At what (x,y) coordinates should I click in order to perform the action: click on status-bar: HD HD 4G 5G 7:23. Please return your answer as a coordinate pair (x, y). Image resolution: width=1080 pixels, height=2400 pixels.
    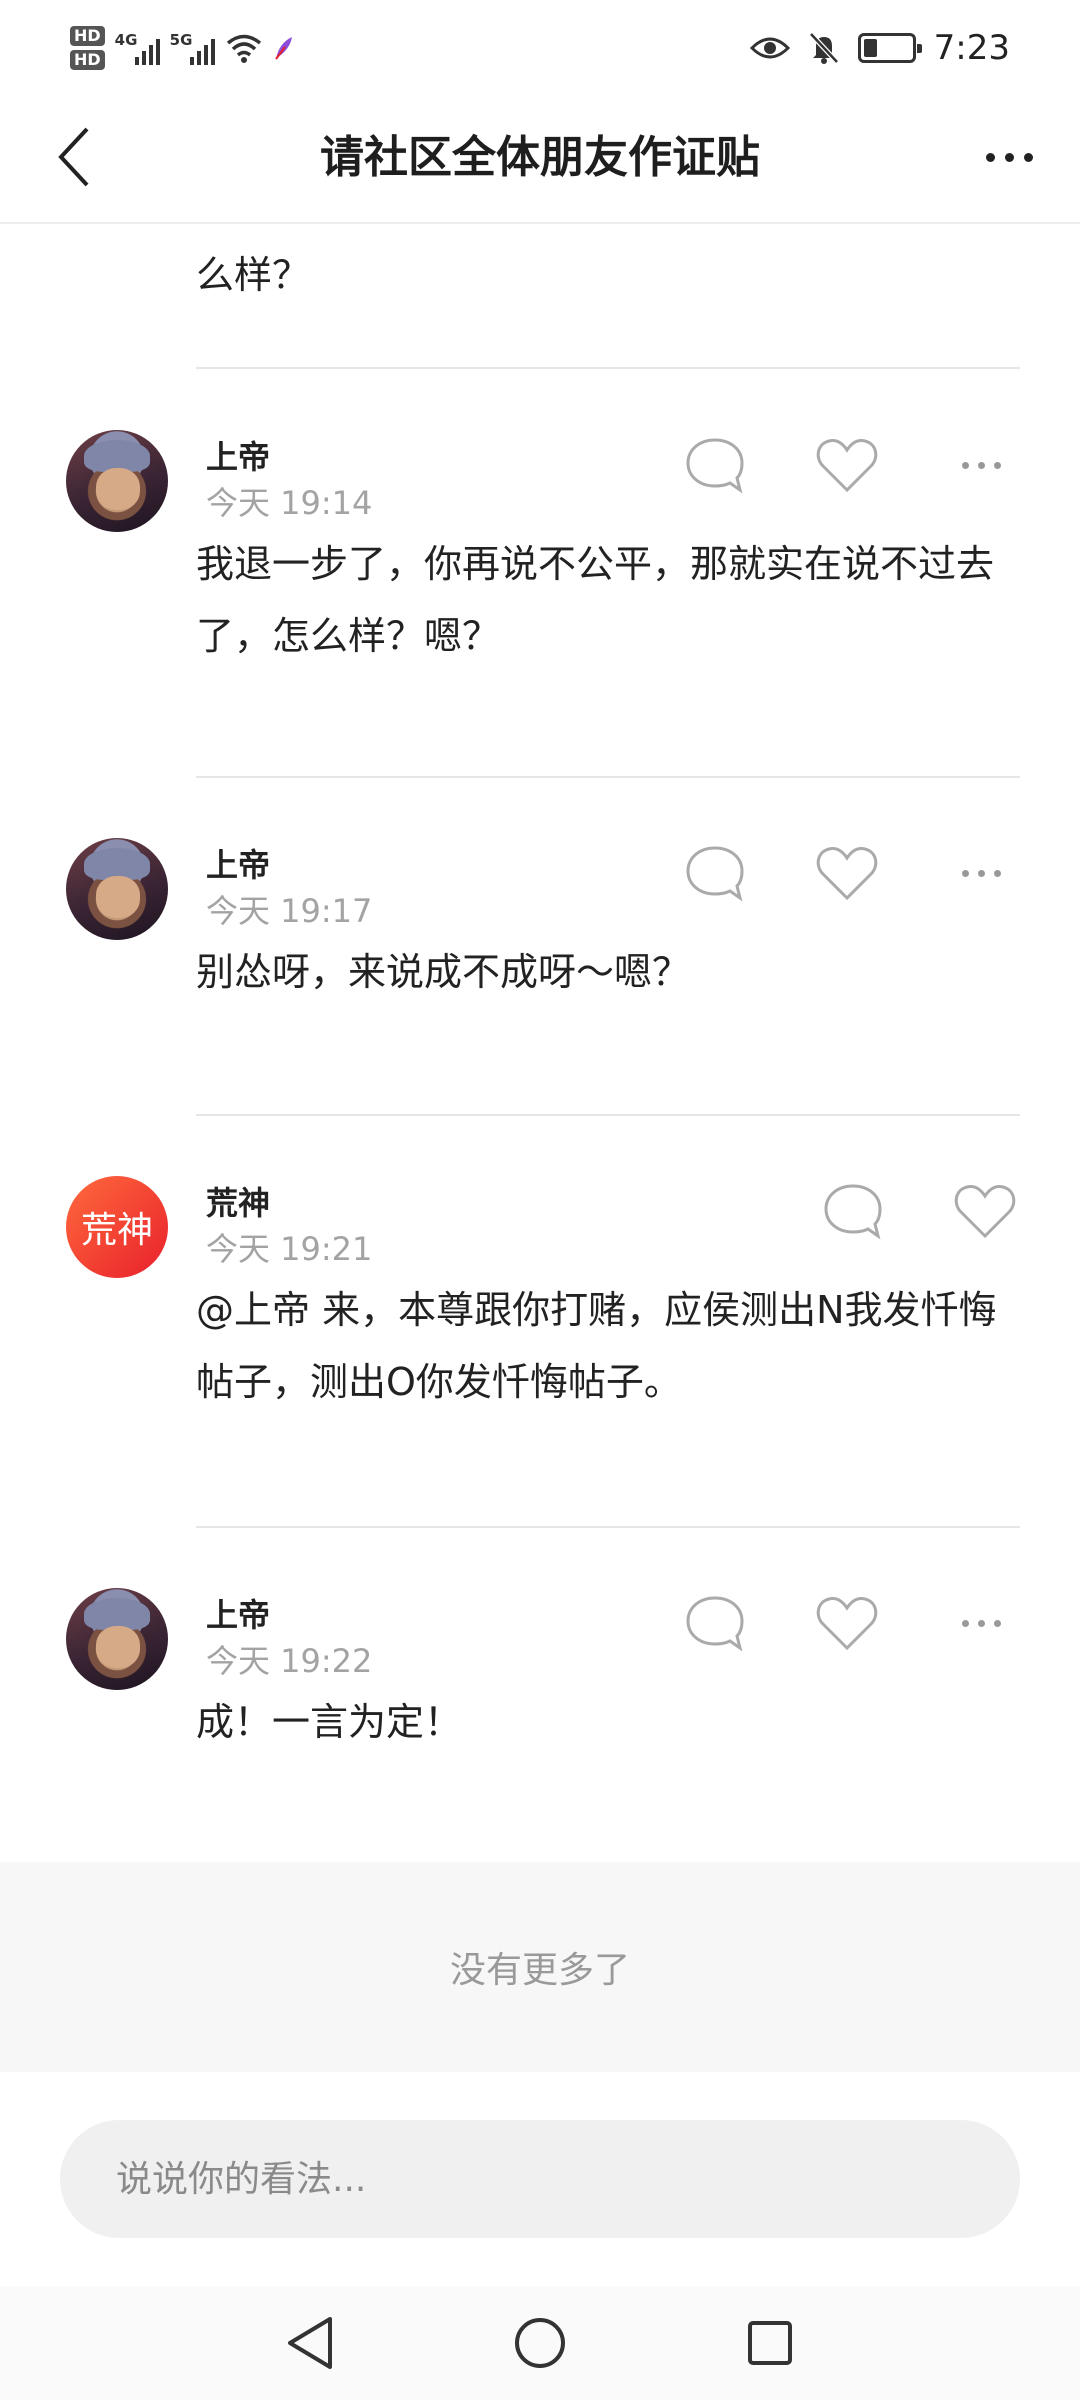
    Looking at the image, I should click on (540, 46).